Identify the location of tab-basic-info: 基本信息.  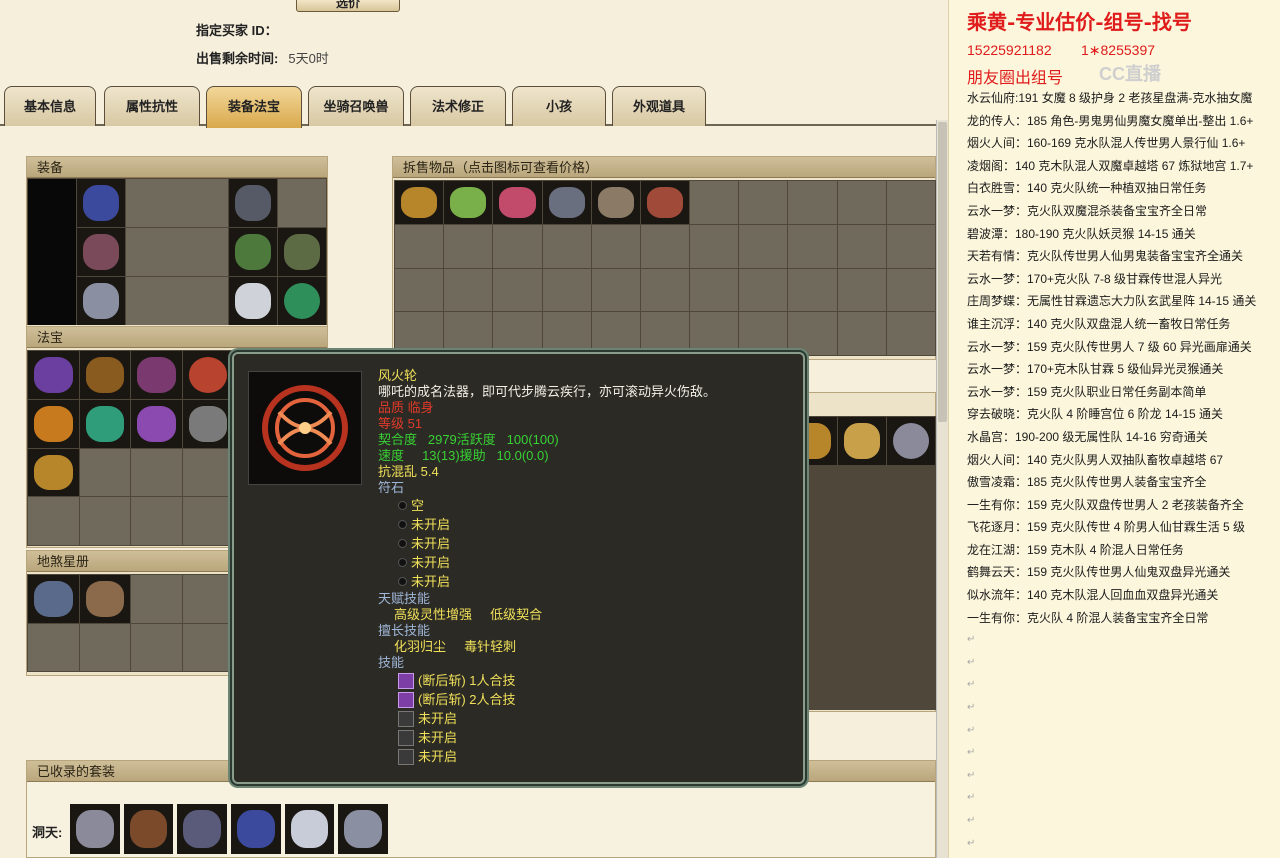
(50, 106).